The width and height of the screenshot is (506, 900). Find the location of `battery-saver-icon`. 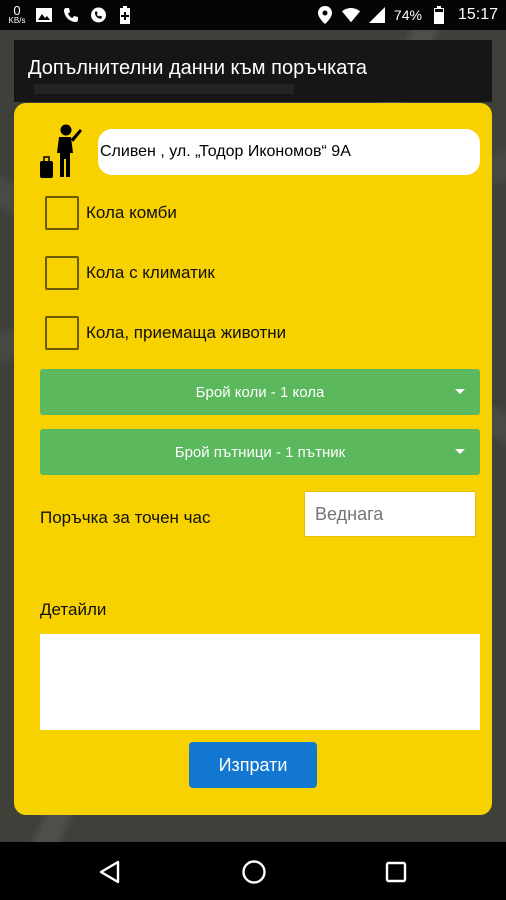

battery-saver-icon is located at coordinates (125, 15).